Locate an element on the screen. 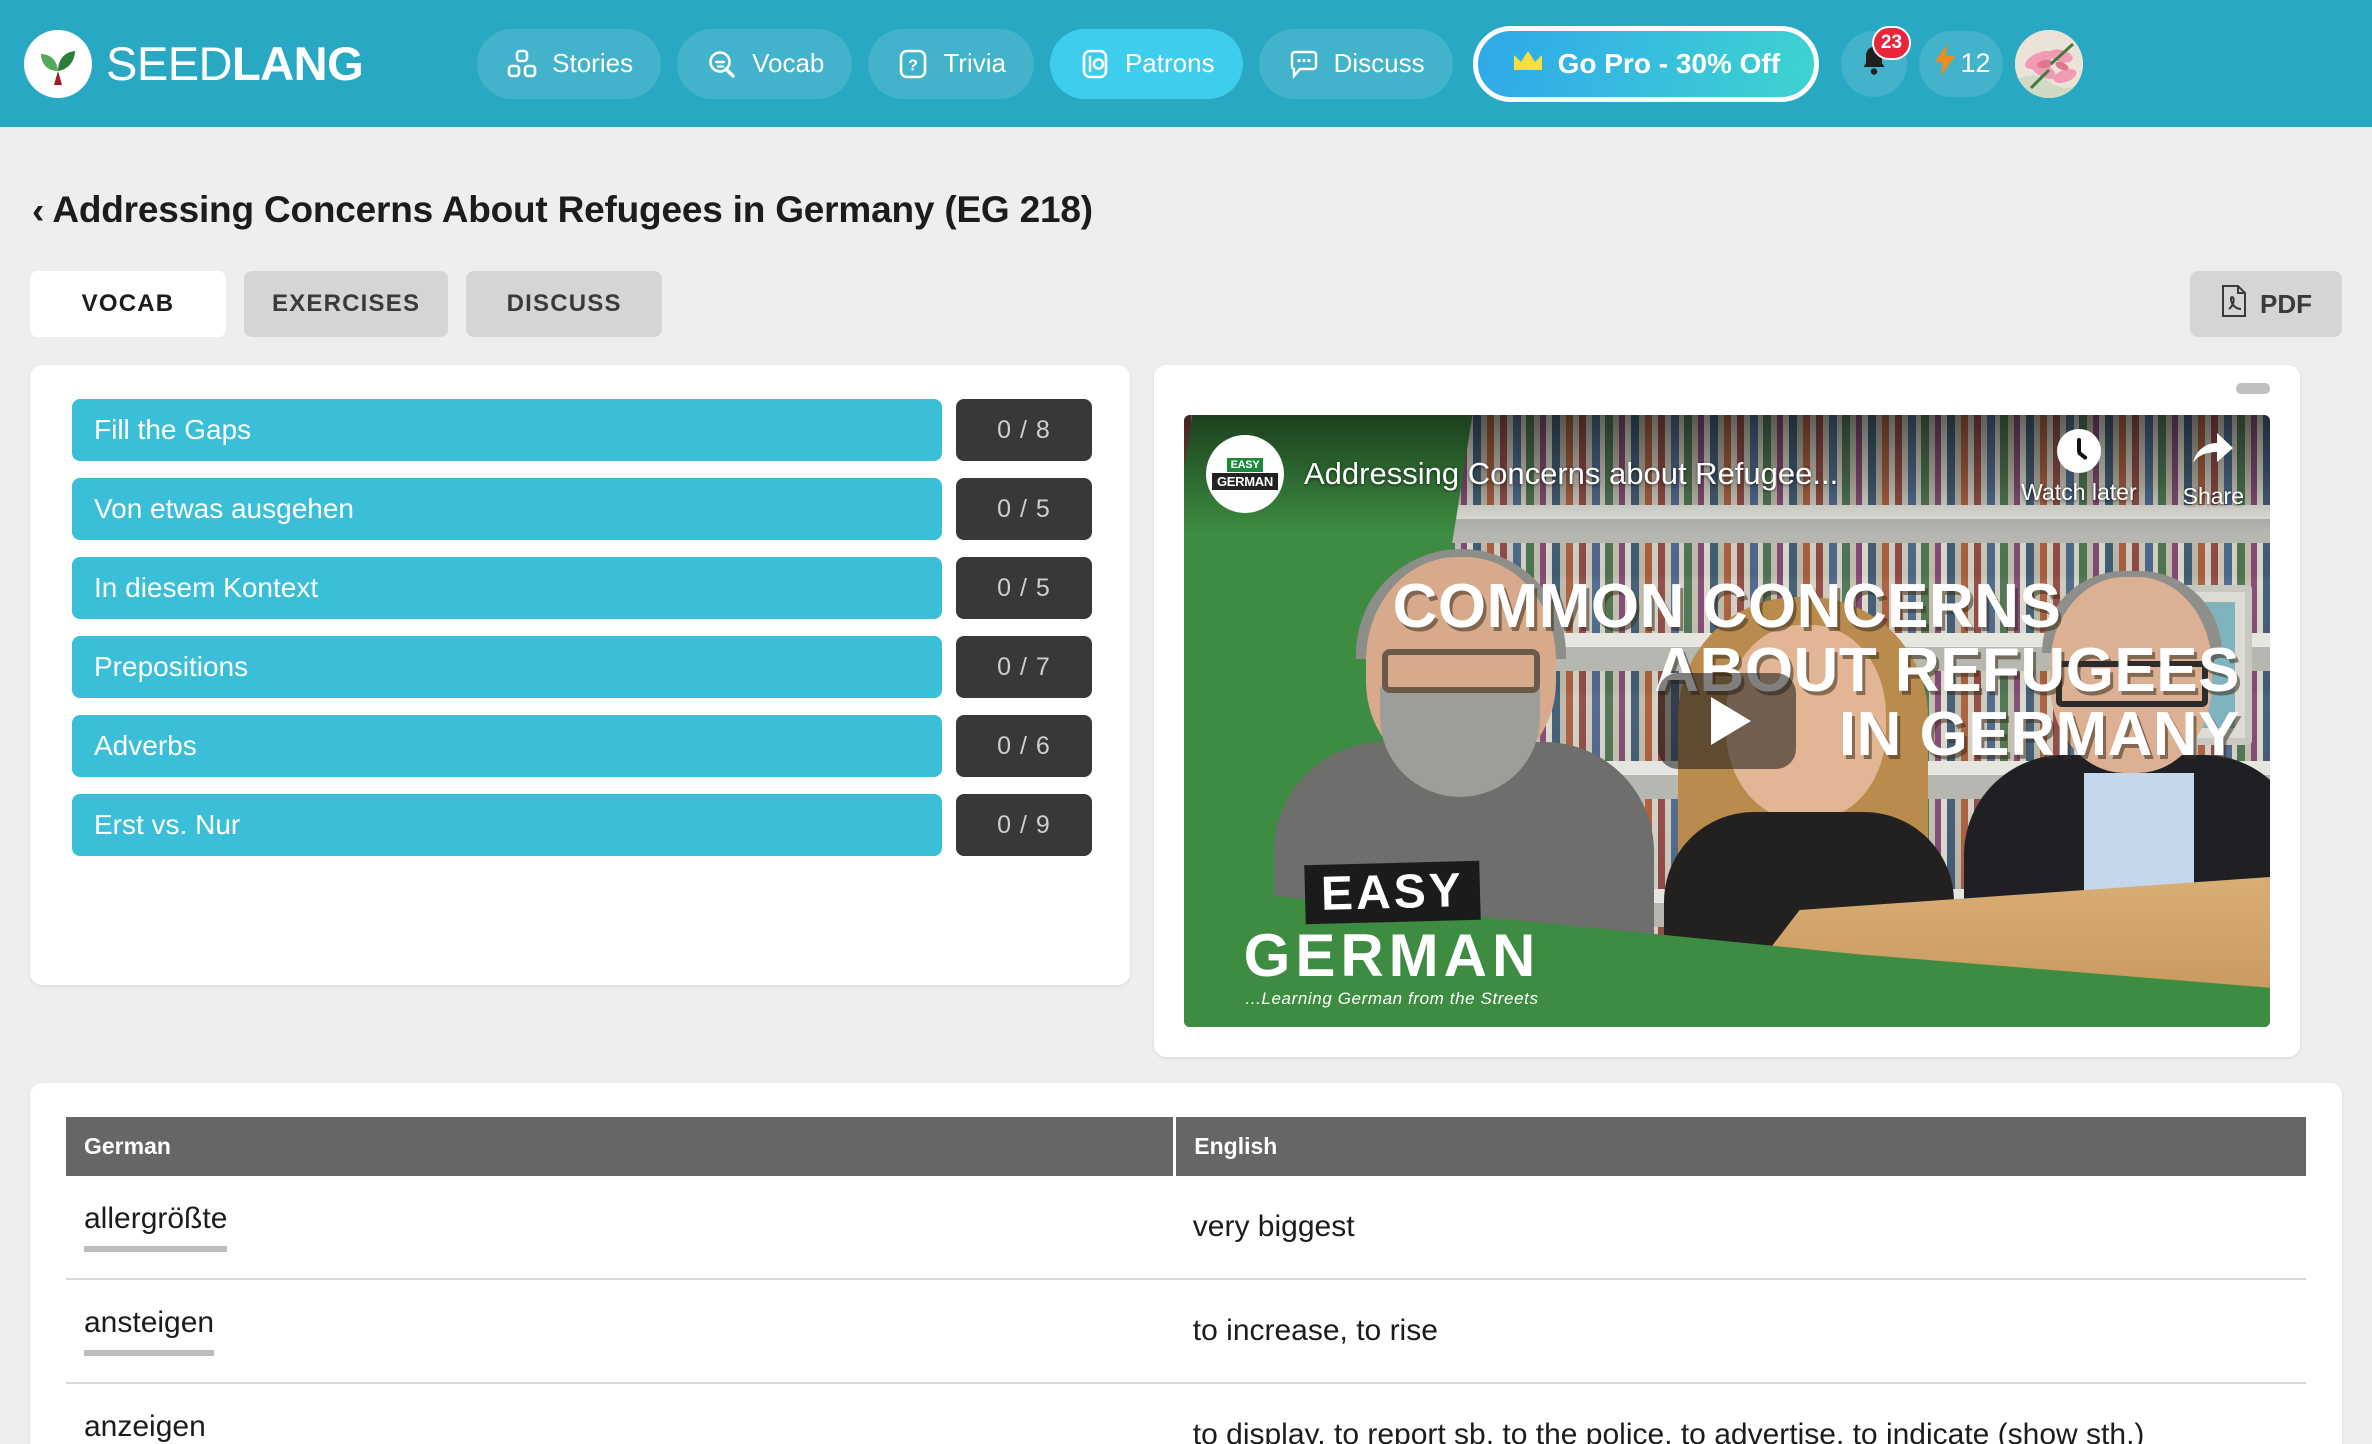 The image size is (2372, 1444). channel-avatar-german: GERMAN is located at coordinates (1245, 481).